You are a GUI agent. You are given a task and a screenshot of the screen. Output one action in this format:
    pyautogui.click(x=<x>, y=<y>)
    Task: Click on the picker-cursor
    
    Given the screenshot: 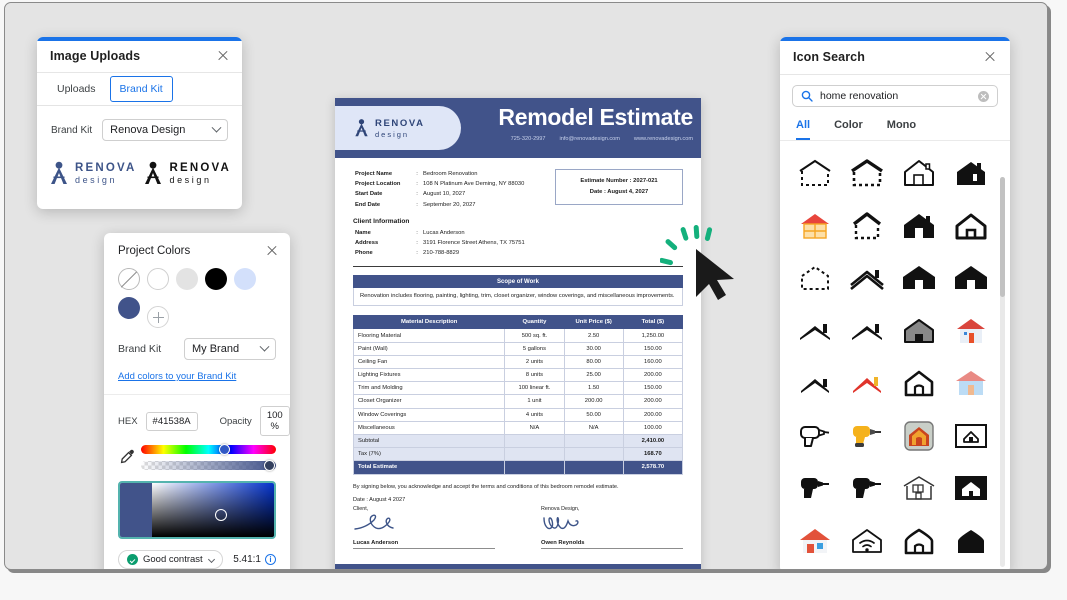 What is the action you would take?
    pyautogui.click(x=221, y=514)
    